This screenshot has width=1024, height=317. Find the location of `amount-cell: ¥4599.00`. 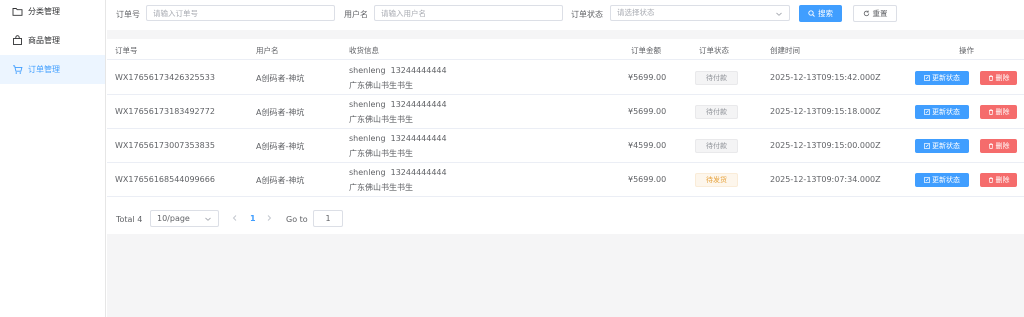

amount-cell: ¥4599.00 is located at coordinates (647, 145).